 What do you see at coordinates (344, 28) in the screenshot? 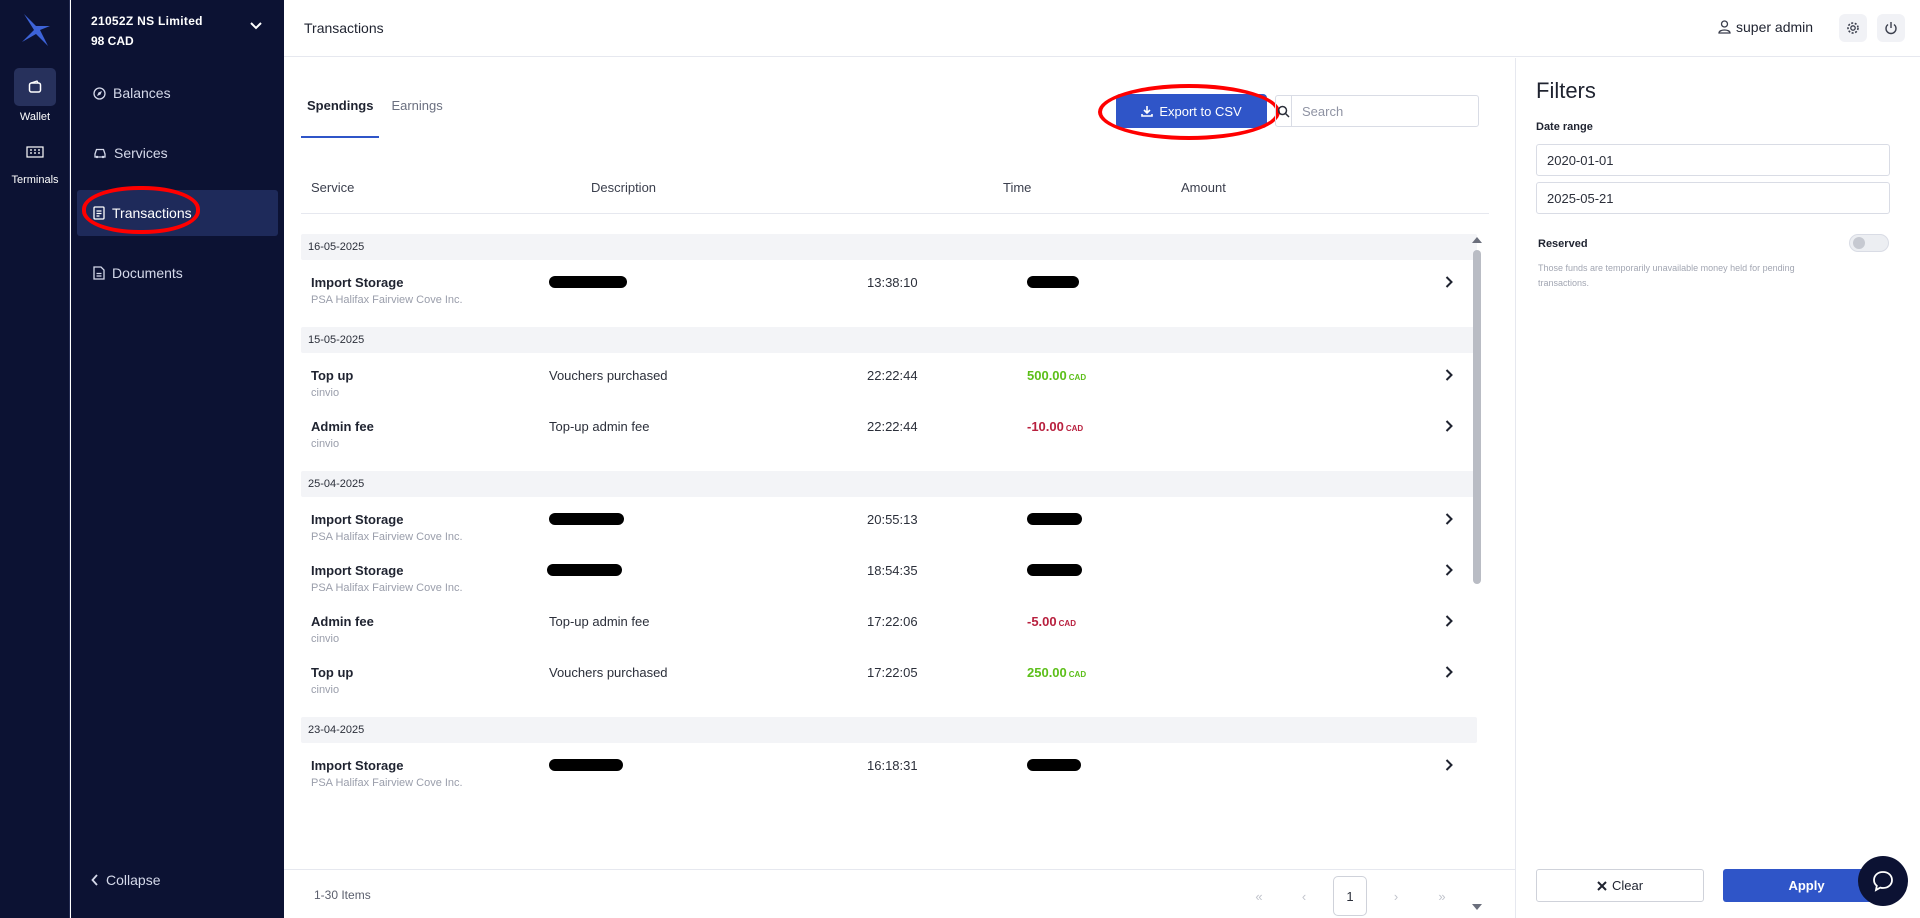
I see `page-title: Transactions` at bounding box center [344, 28].